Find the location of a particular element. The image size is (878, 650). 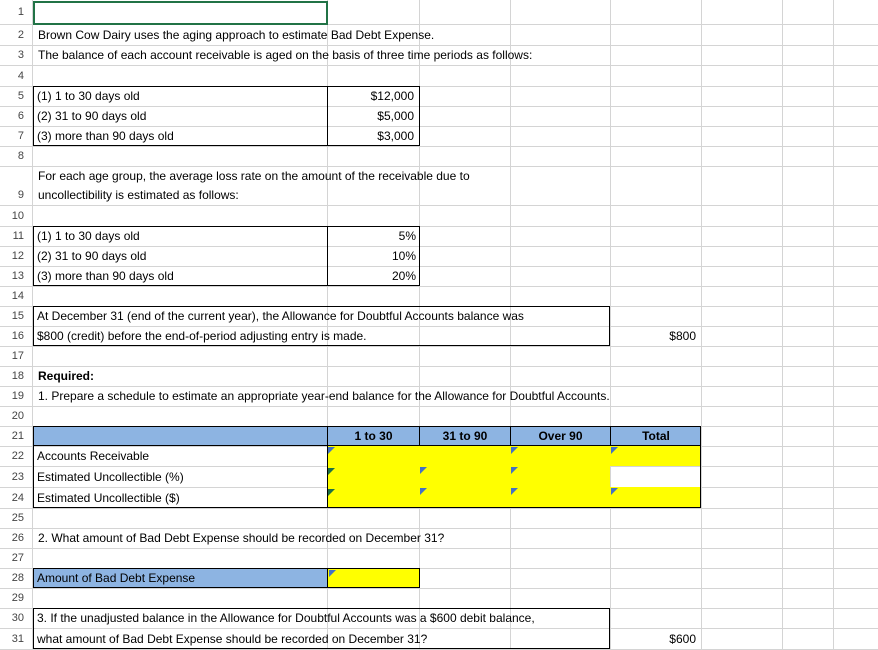

aging-label: (1) 1 to 30 days old is located at coordinates (88, 96).